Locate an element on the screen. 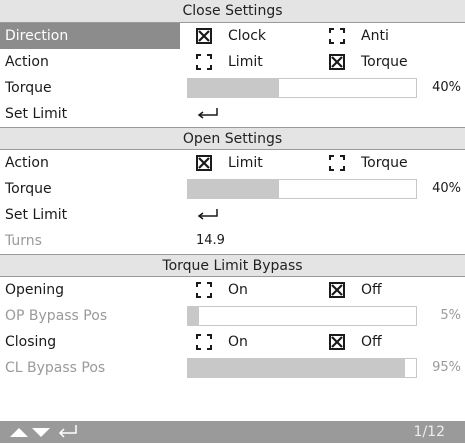 Image resolution: width=465 pixels, height=444 pixels. row-close-direction: Direction Clock Anti is located at coordinates (232, 36).